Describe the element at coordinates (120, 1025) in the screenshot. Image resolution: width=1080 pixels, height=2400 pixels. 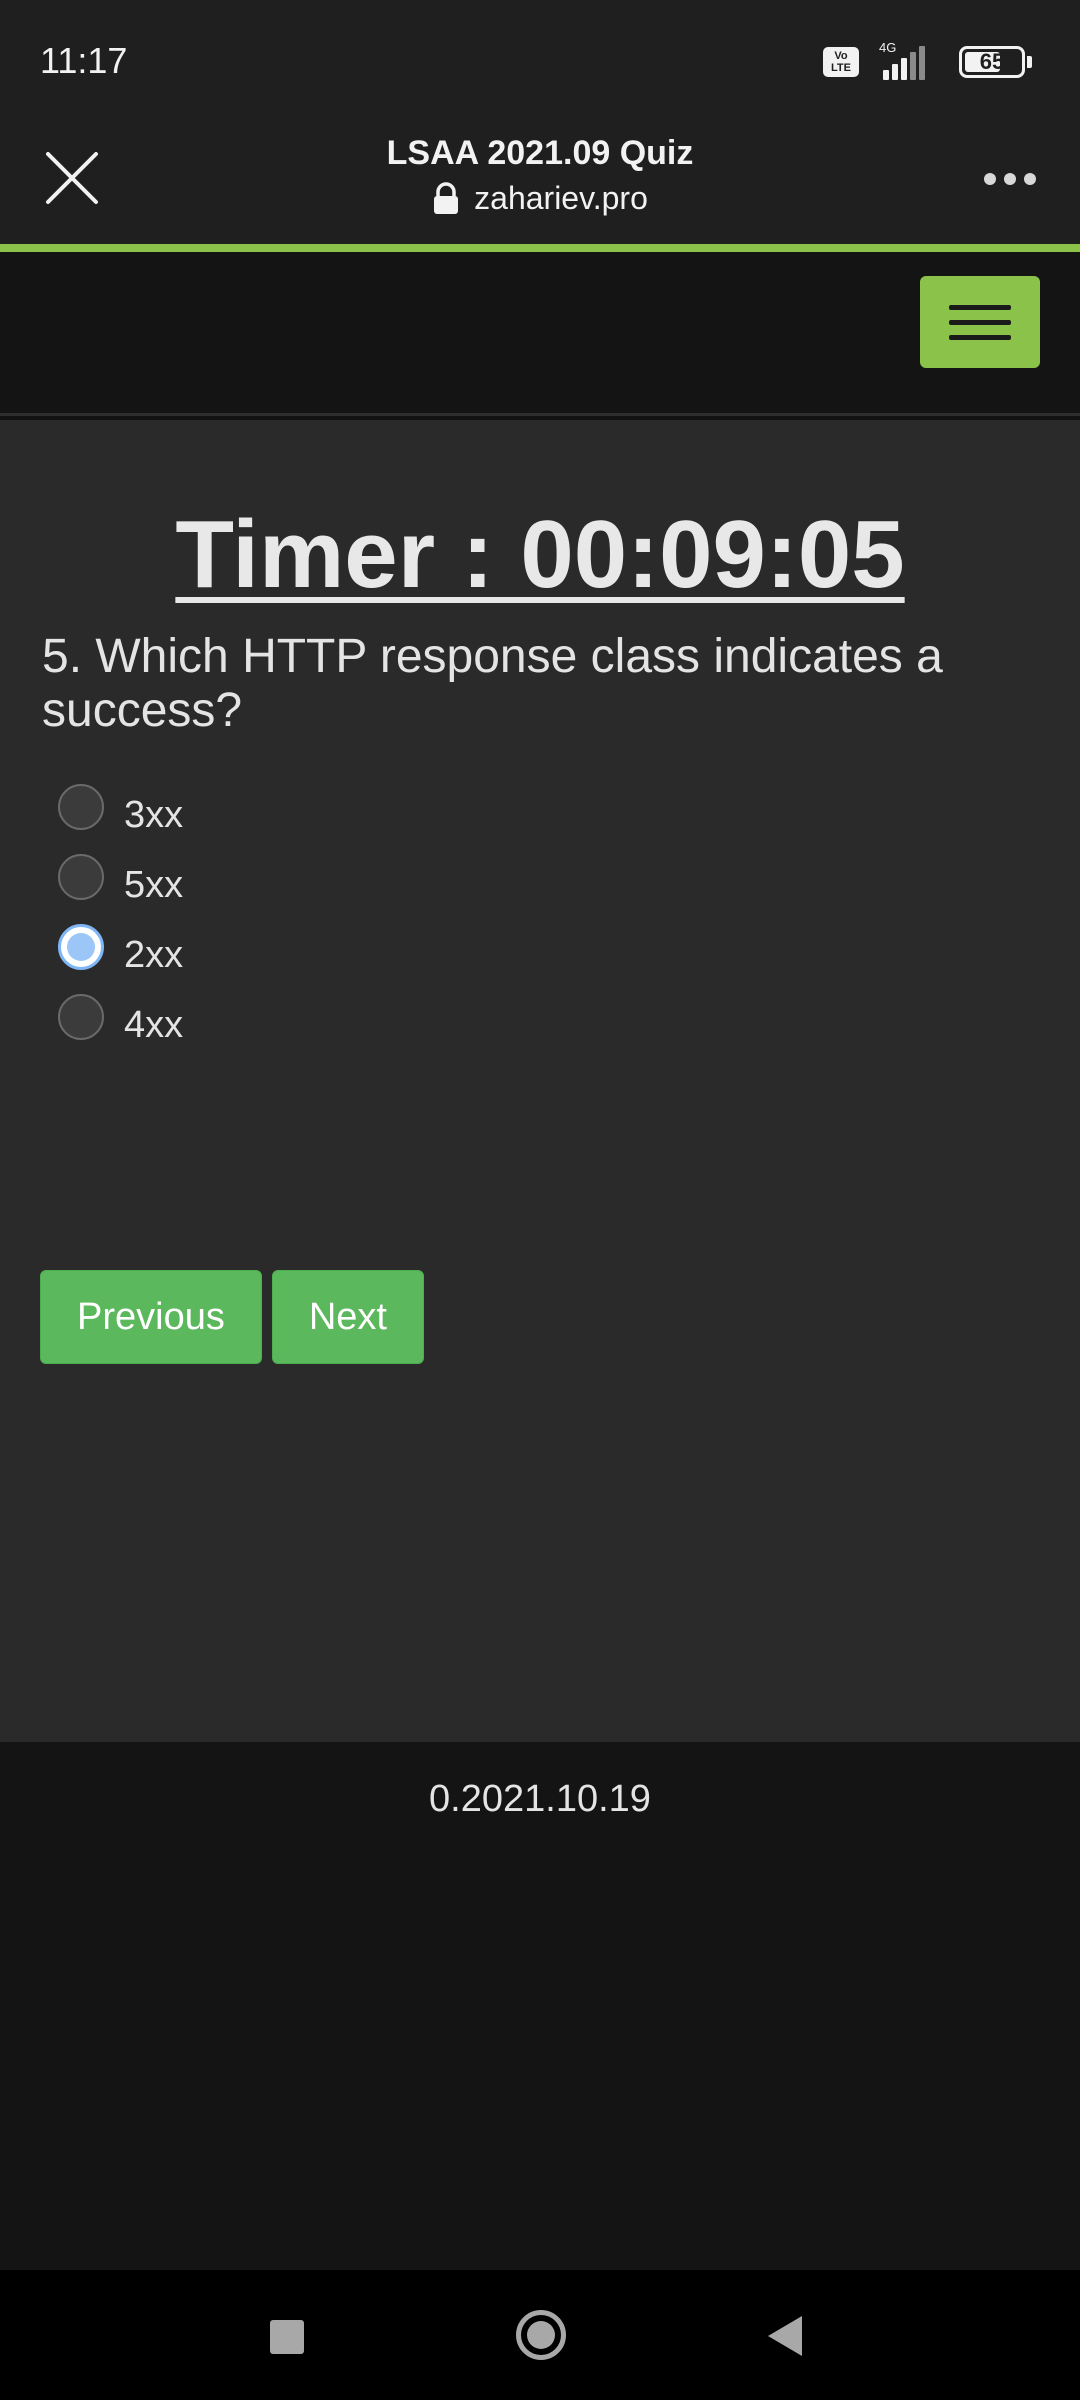
I see `answer-option: 4xx` at that location.